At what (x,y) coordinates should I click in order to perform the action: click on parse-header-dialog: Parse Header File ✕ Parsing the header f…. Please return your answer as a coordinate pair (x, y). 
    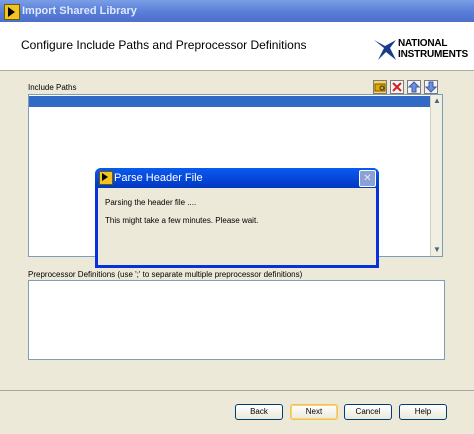
    Looking at the image, I should click on (237, 218).